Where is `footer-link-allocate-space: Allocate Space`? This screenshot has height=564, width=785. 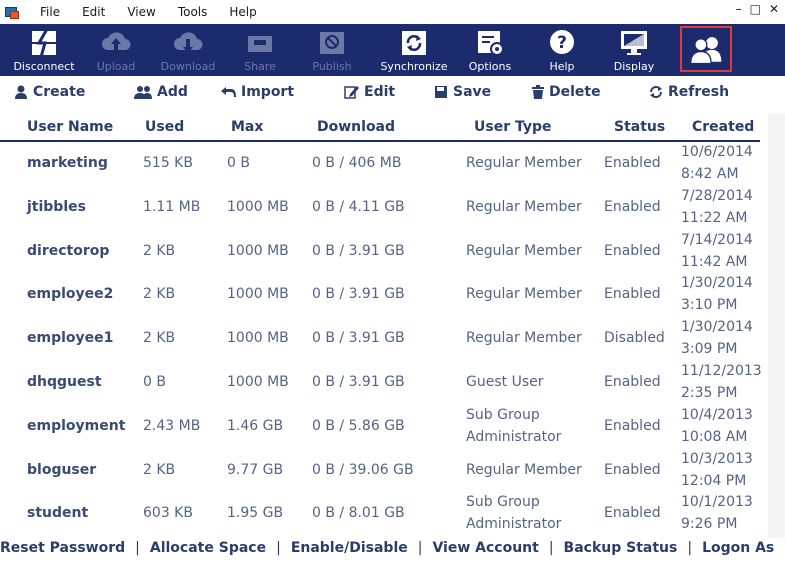 footer-link-allocate-space: Allocate Space is located at coordinates (208, 548).